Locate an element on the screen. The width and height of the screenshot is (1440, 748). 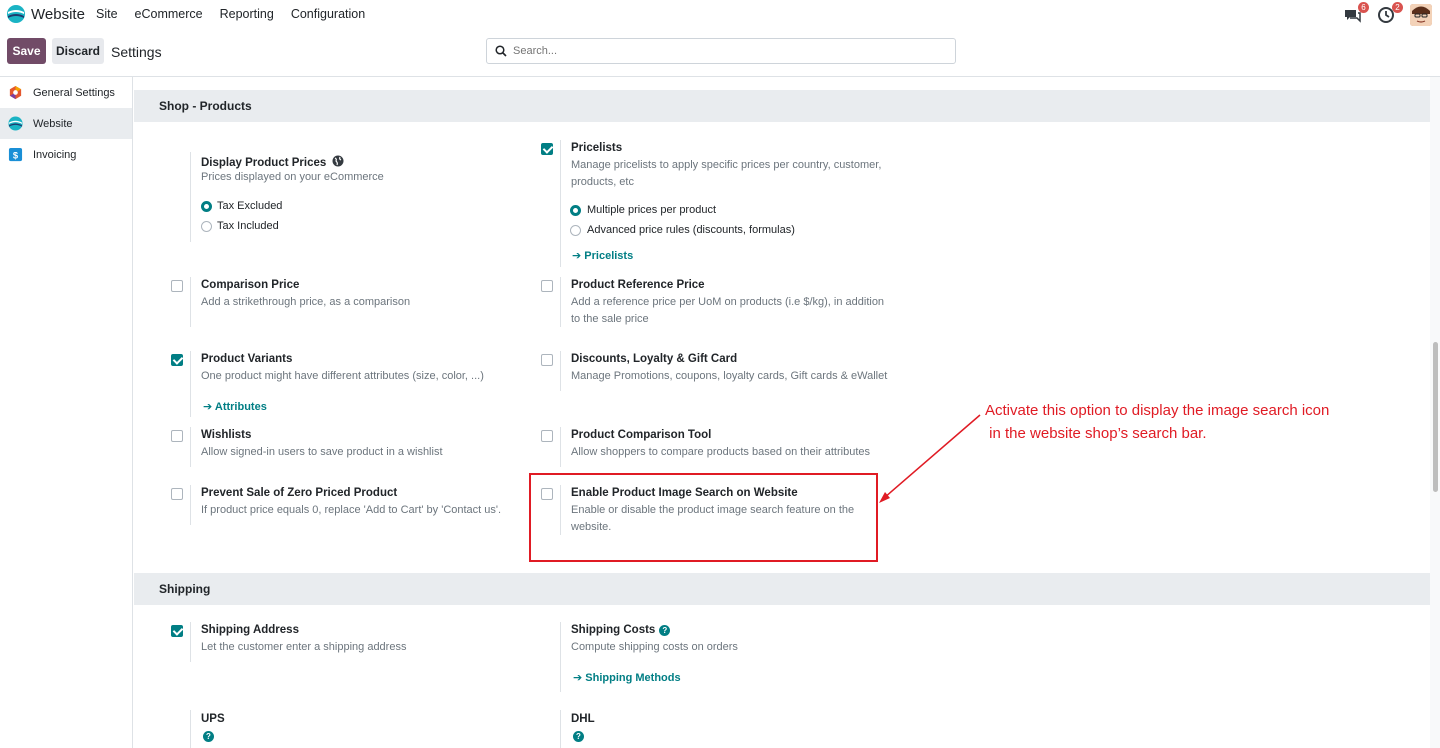
search-input is located at coordinates (723, 51).